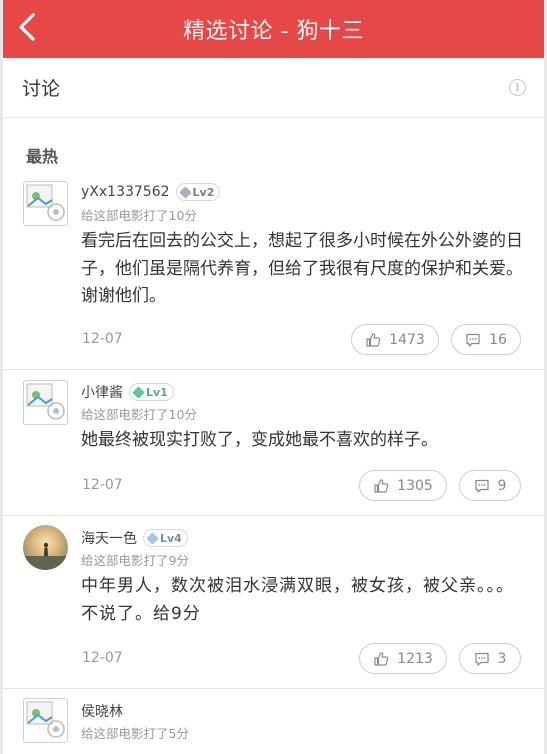  I want to click on page-title: 精选讨论 - 狗十三, so click(273, 31).